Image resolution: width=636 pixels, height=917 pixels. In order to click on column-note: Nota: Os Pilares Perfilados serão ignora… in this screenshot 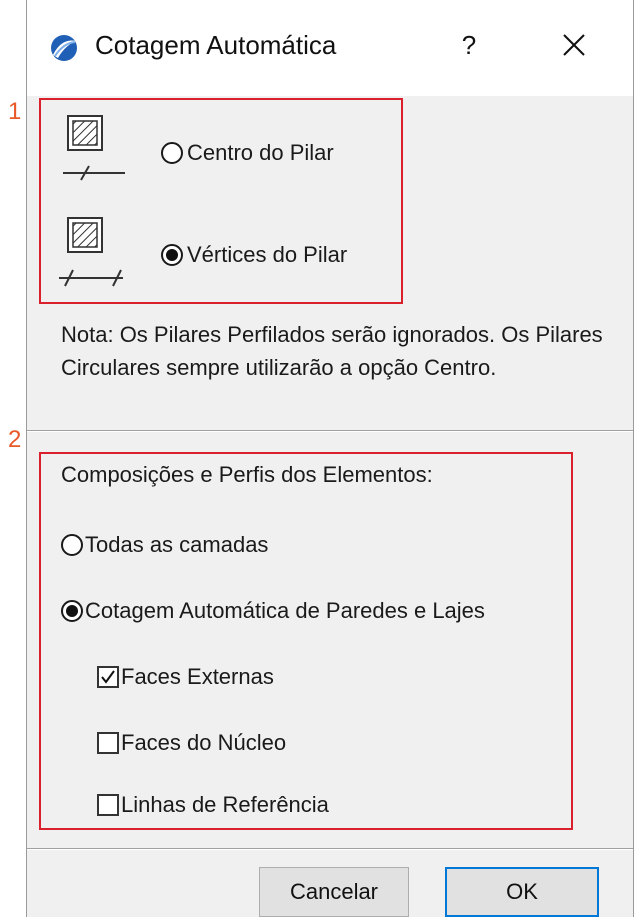, I will do `click(332, 351)`.